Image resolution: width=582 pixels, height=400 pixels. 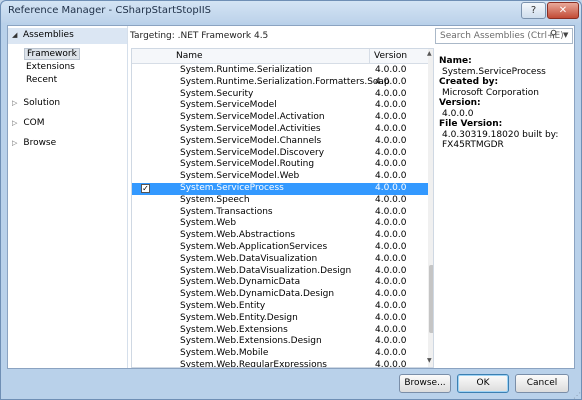 What do you see at coordinates (15, 35) in the screenshot?
I see `expanded-arrow-icon: ◢` at bounding box center [15, 35].